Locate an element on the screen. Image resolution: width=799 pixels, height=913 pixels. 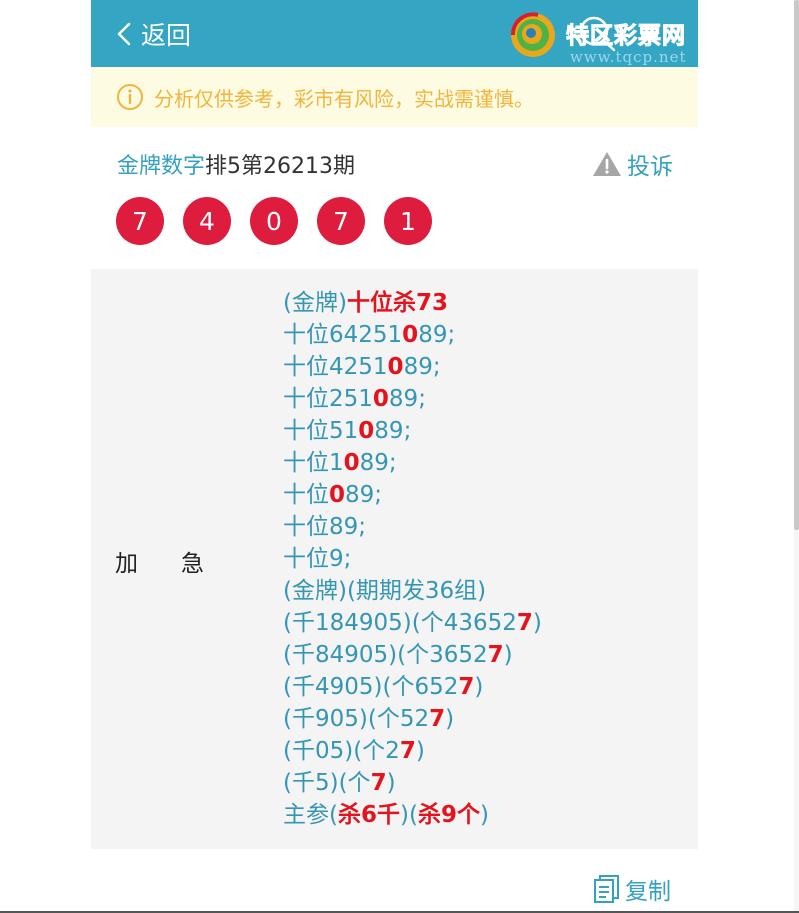
prediction-line: (千4905)(个6527) is located at coordinates (412, 687).